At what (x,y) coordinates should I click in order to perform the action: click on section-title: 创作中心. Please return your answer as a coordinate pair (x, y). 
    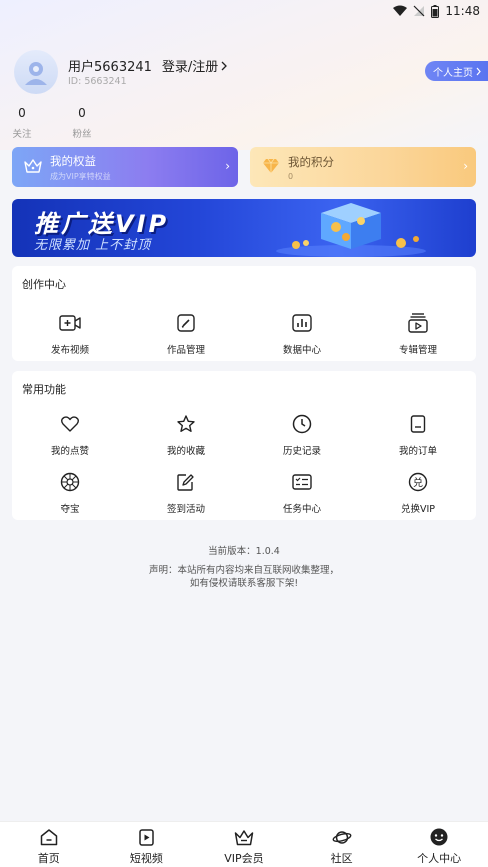
    Looking at the image, I should click on (44, 284).